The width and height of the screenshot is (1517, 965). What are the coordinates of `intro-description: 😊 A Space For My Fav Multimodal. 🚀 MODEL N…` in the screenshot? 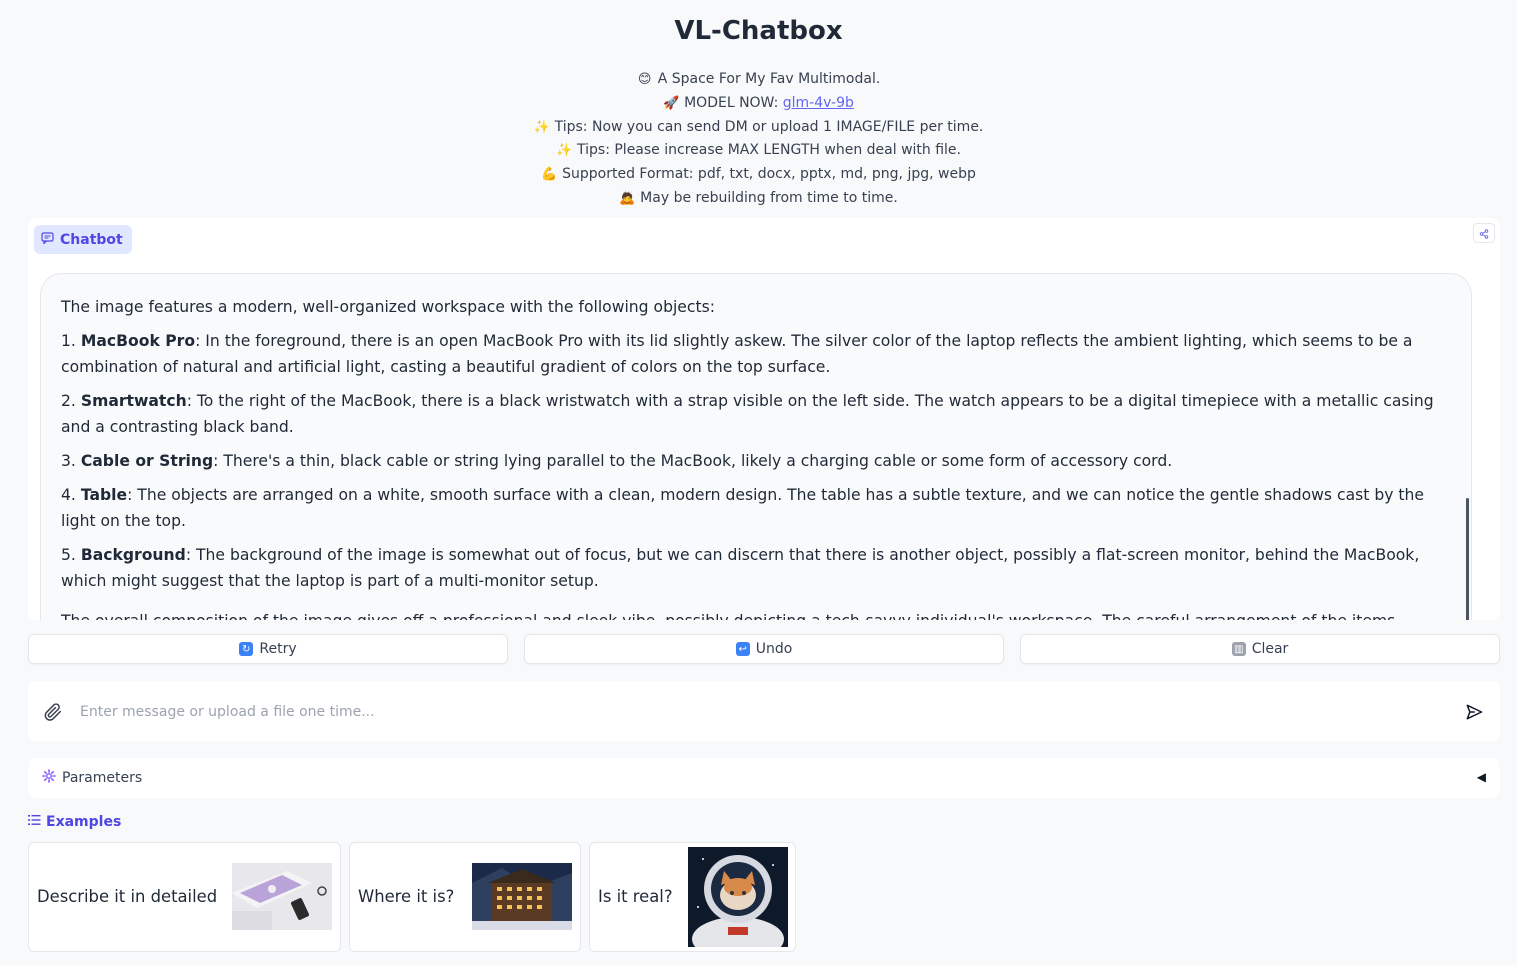 It's located at (758, 139).